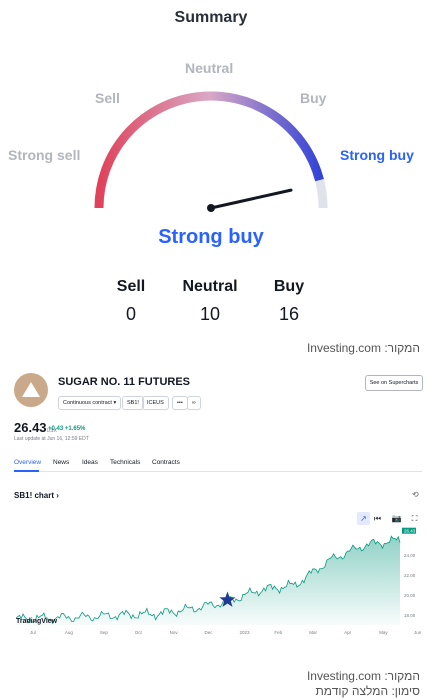 The height and width of the screenshot is (700, 434). I want to click on x-tick-label: Mar, so click(313, 632).